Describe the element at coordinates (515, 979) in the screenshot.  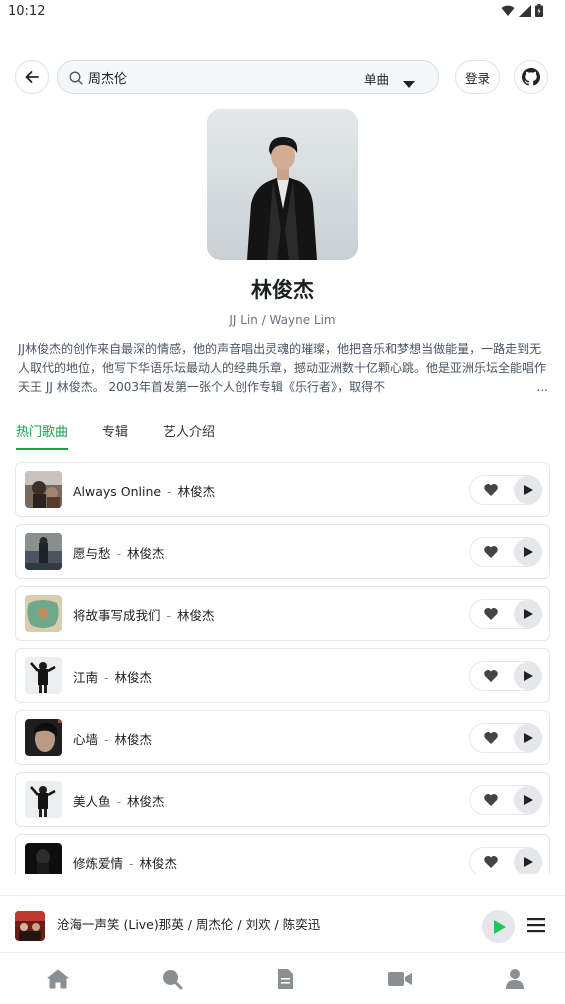
I see `user-icon` at that location.